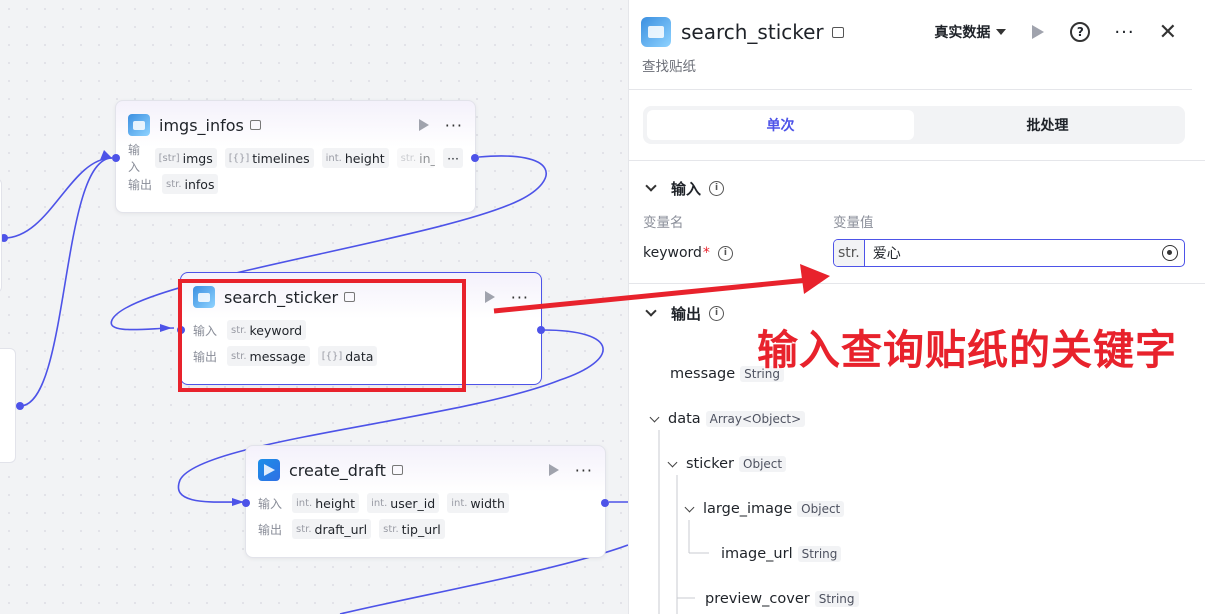 The height and width of the screenshot is (614, 1205). What do you see at coordinates (780, 125) in the screenshot?
I see `tab-single: 单次` at bounding box center [780, 125].